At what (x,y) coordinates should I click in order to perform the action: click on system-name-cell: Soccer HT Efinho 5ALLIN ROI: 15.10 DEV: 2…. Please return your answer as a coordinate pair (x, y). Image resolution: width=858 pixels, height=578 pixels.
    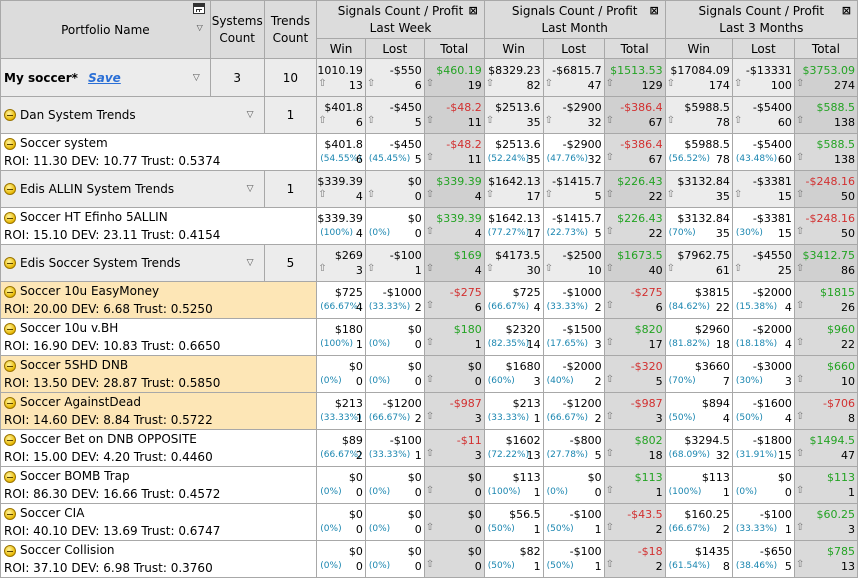
    Looking at the image, I should click on (159, 226).